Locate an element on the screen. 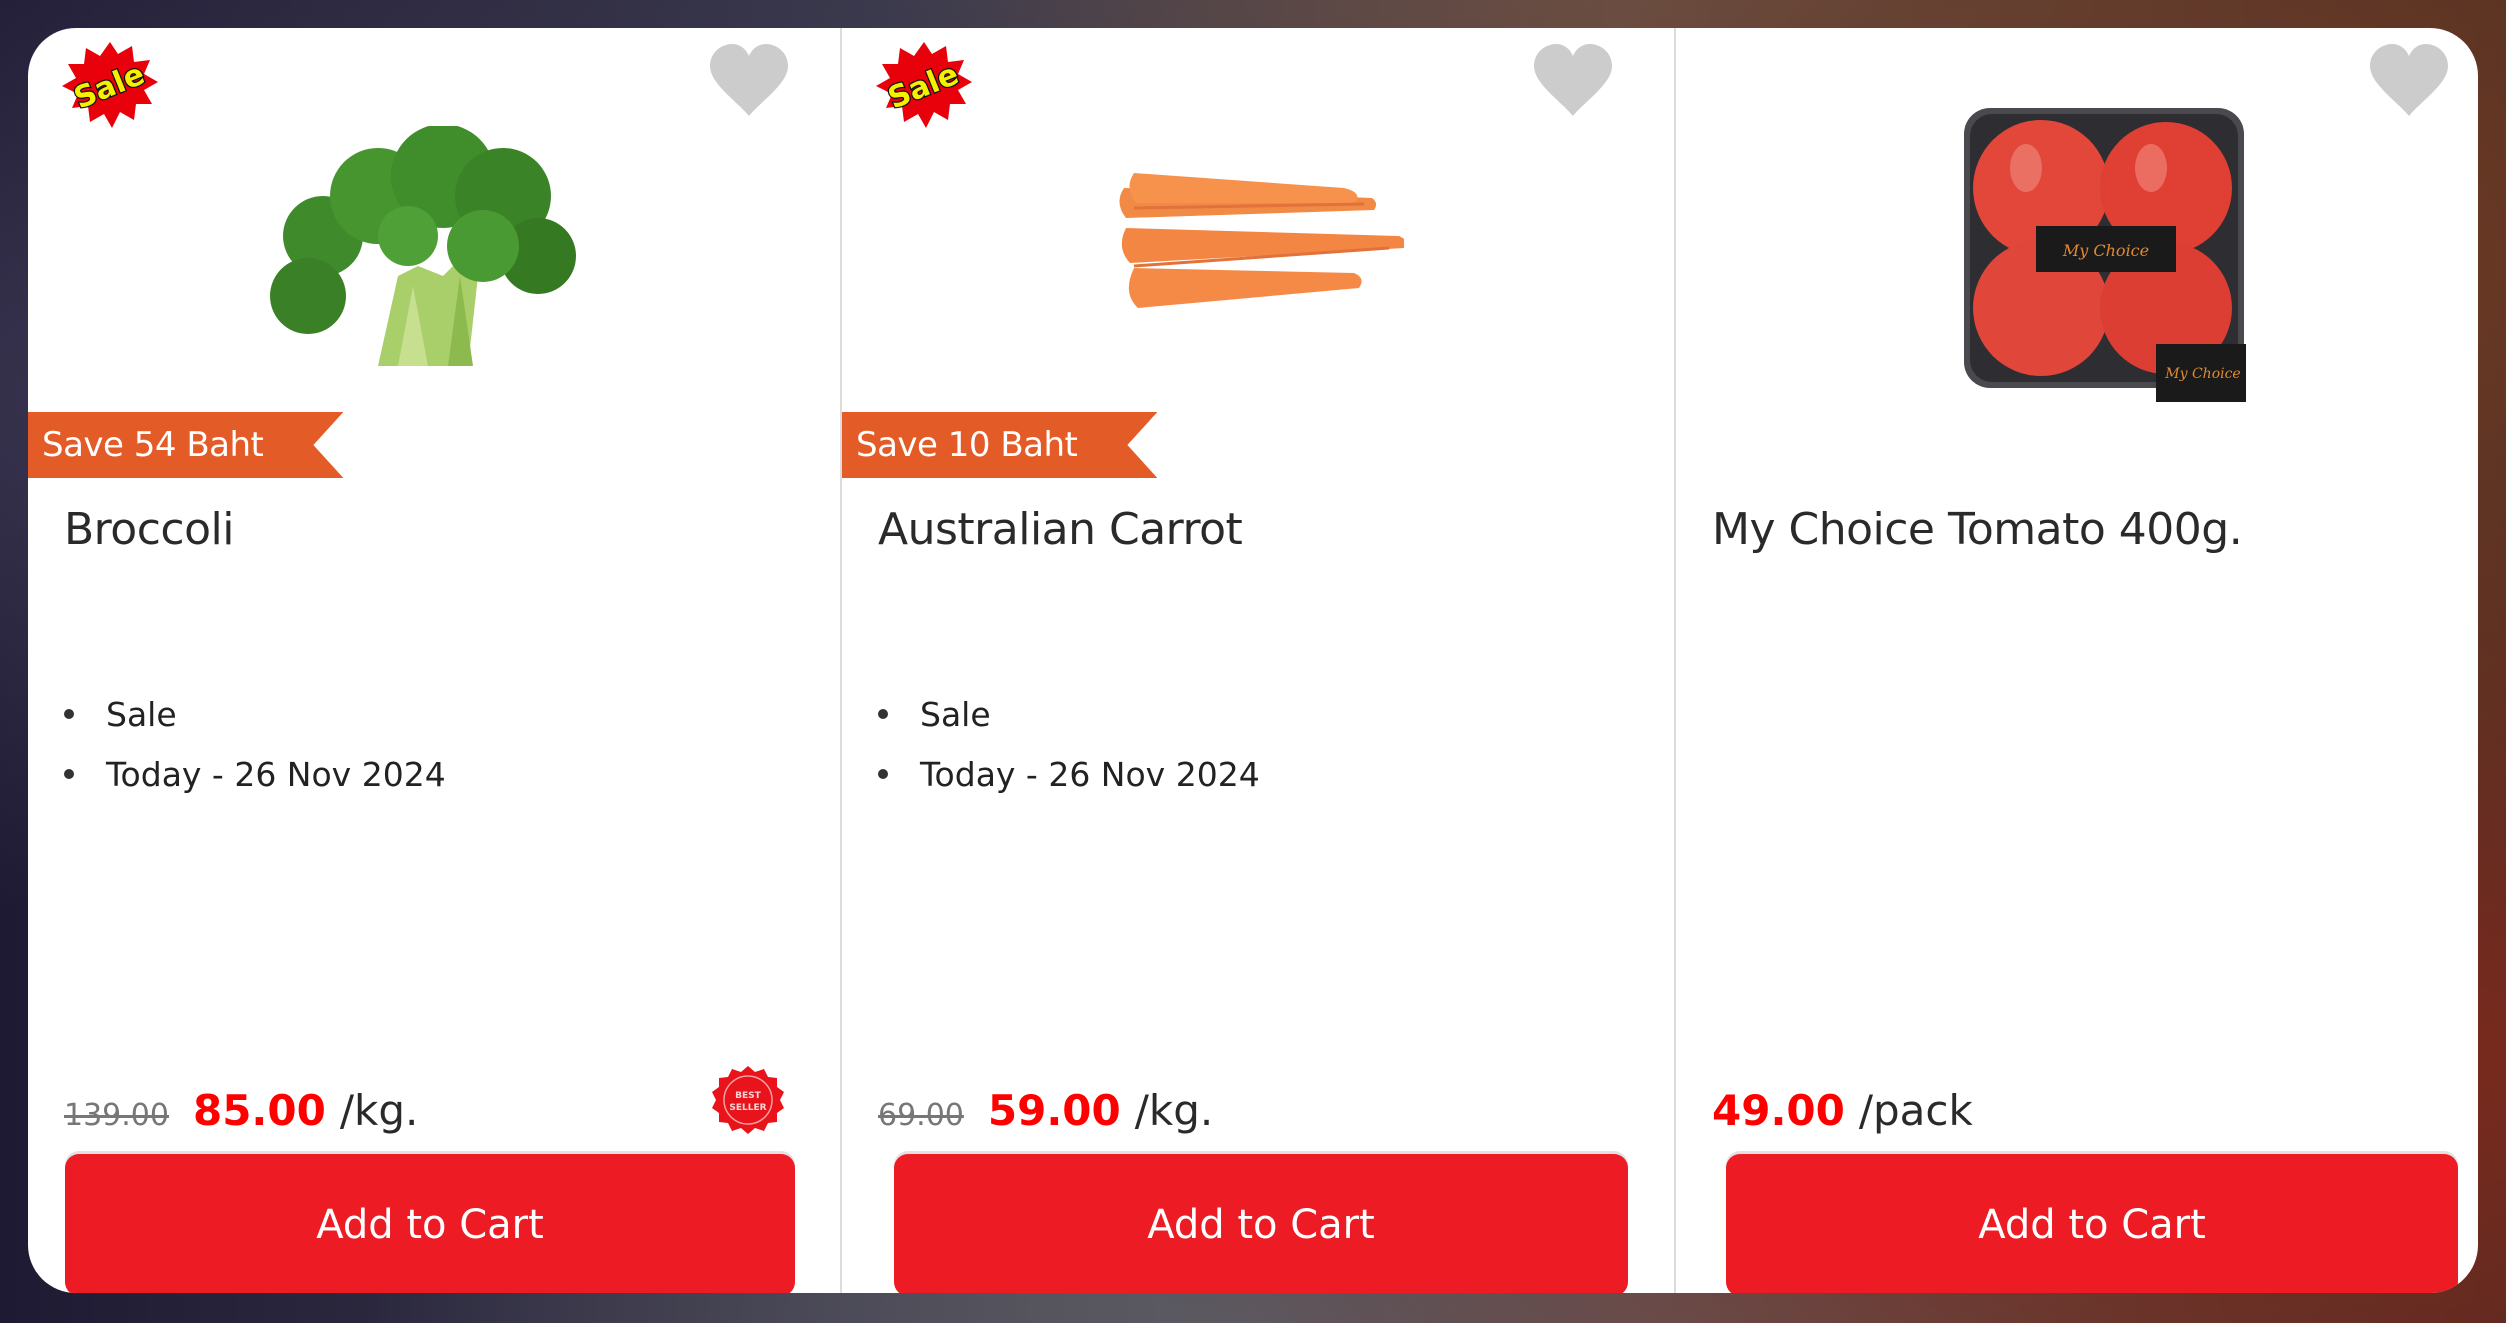  best-seller-badge-icon: BEST SELLER is located at coordinates (748, 1100).